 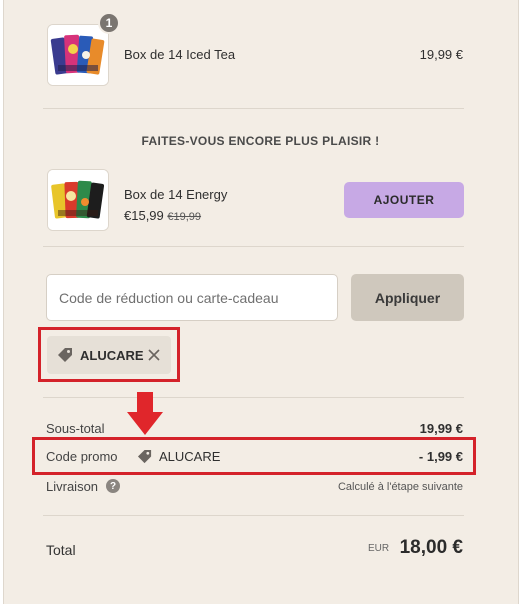 I want to click on discount-code-input, so click(x=192, y=297).